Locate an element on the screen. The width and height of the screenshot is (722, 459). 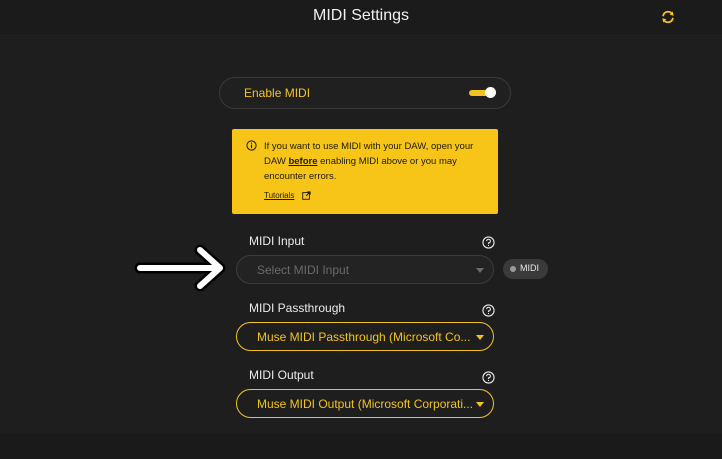
midi-input-placeholder: Select MIDI Input is located at coordinates (303, 270).